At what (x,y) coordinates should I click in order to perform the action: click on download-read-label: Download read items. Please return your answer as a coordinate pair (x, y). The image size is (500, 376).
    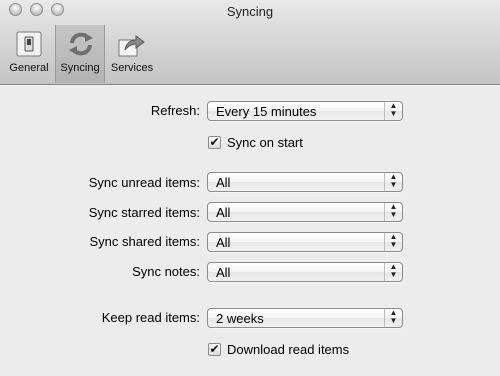
    Looking at the image, I should click on (288, 349).